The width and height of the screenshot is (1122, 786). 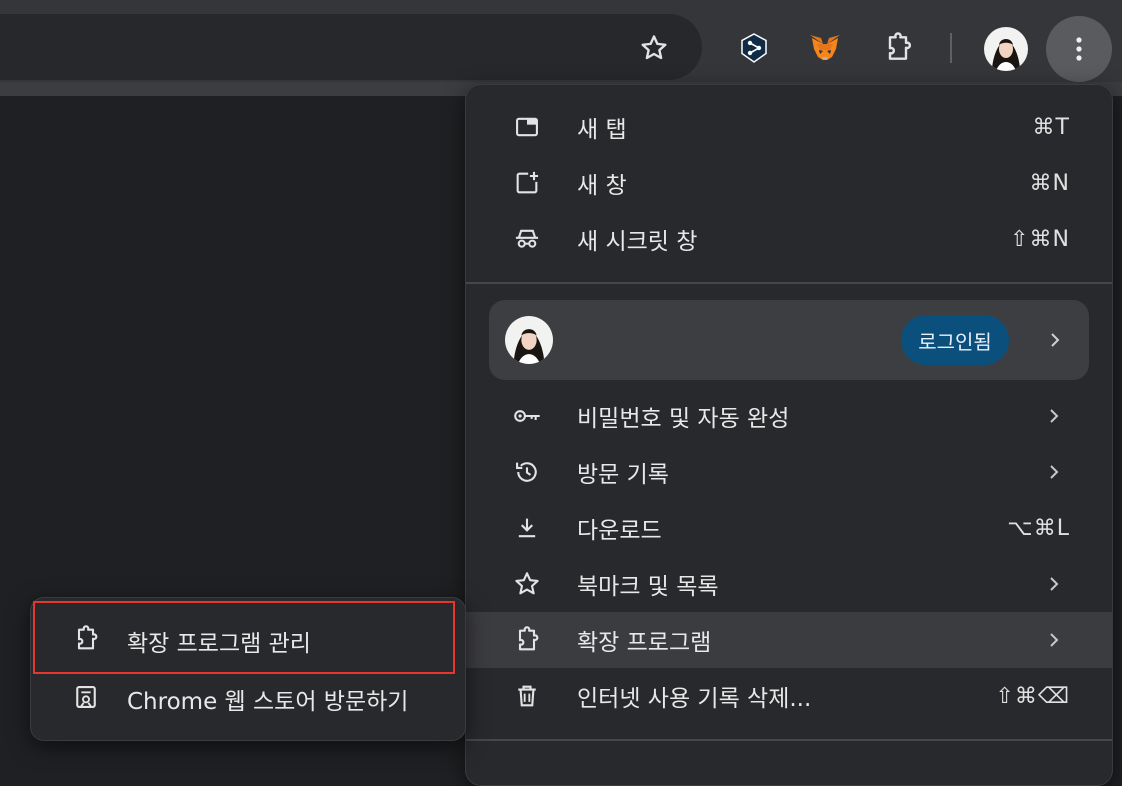 I want to click on deepl-extension-button, so click(x=754, y=48).